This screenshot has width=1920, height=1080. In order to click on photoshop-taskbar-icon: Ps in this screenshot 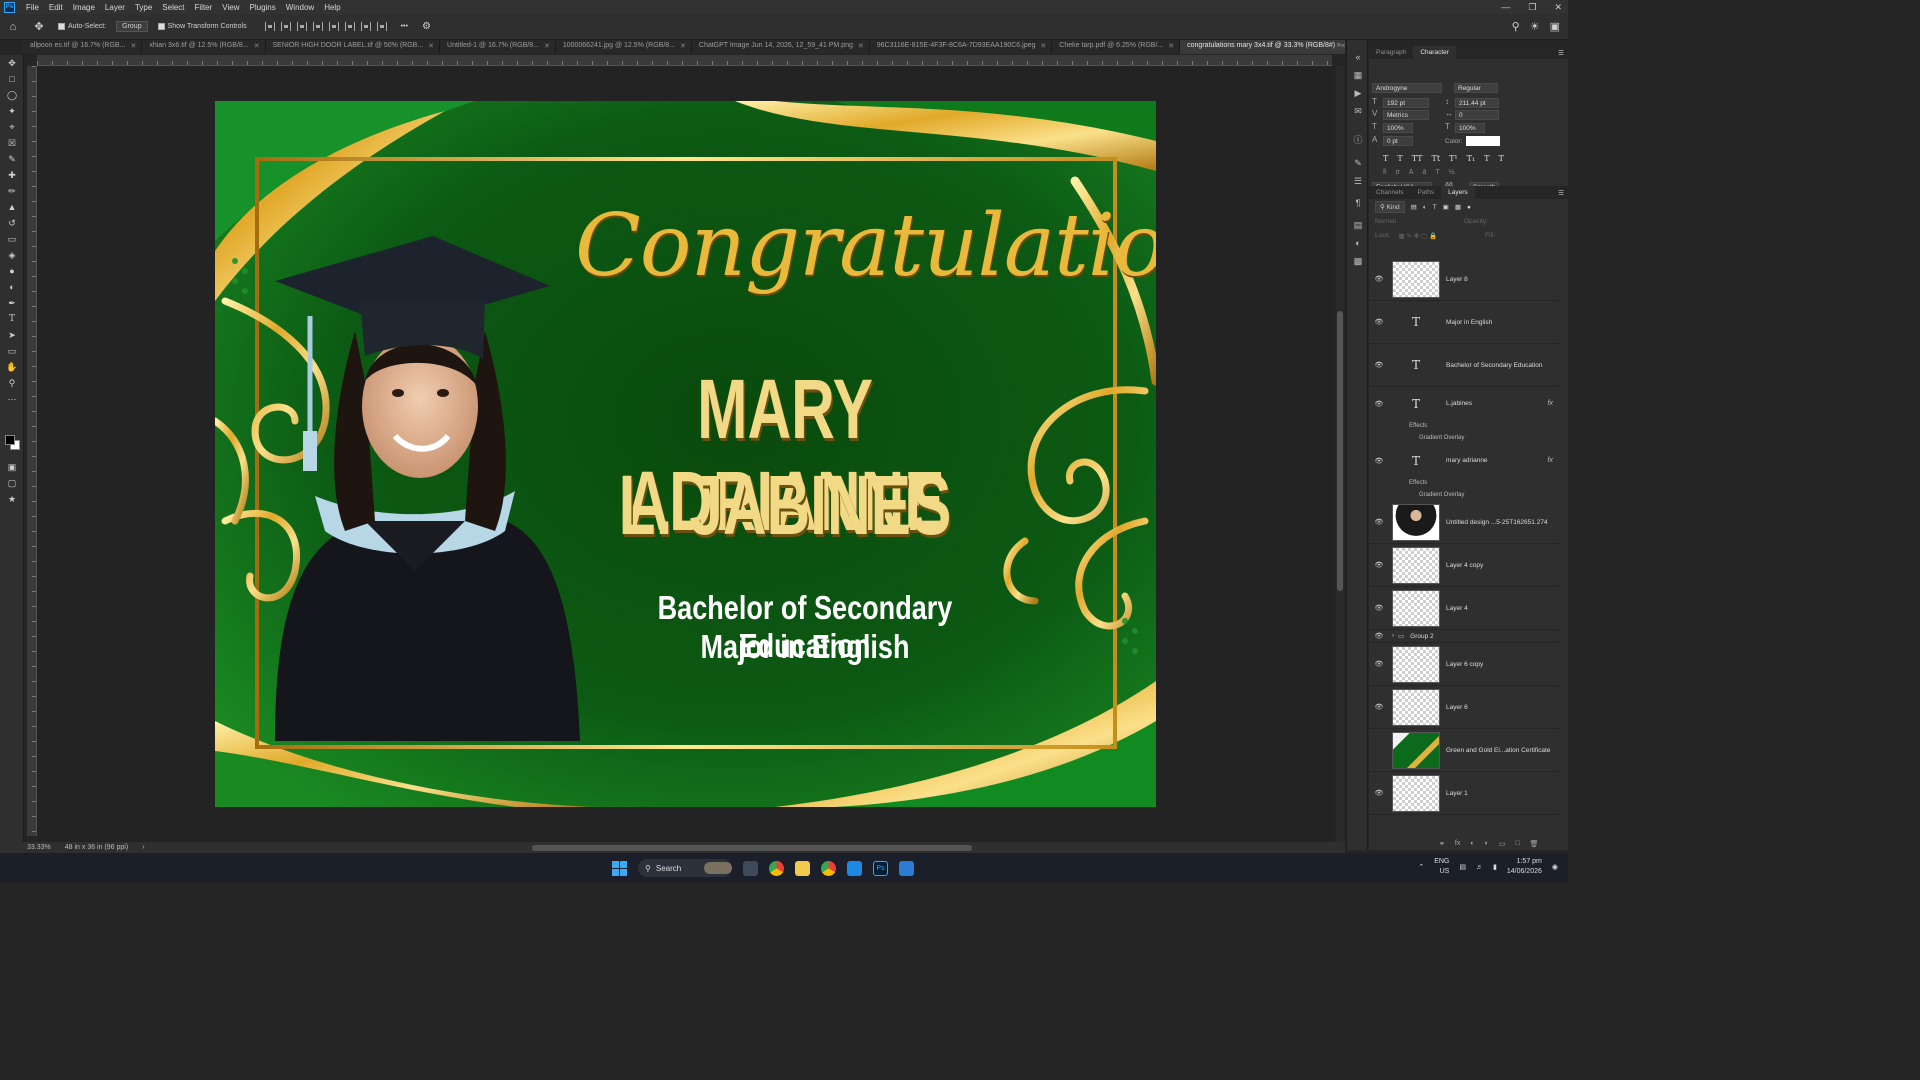, I will do `click(880, 868)`.